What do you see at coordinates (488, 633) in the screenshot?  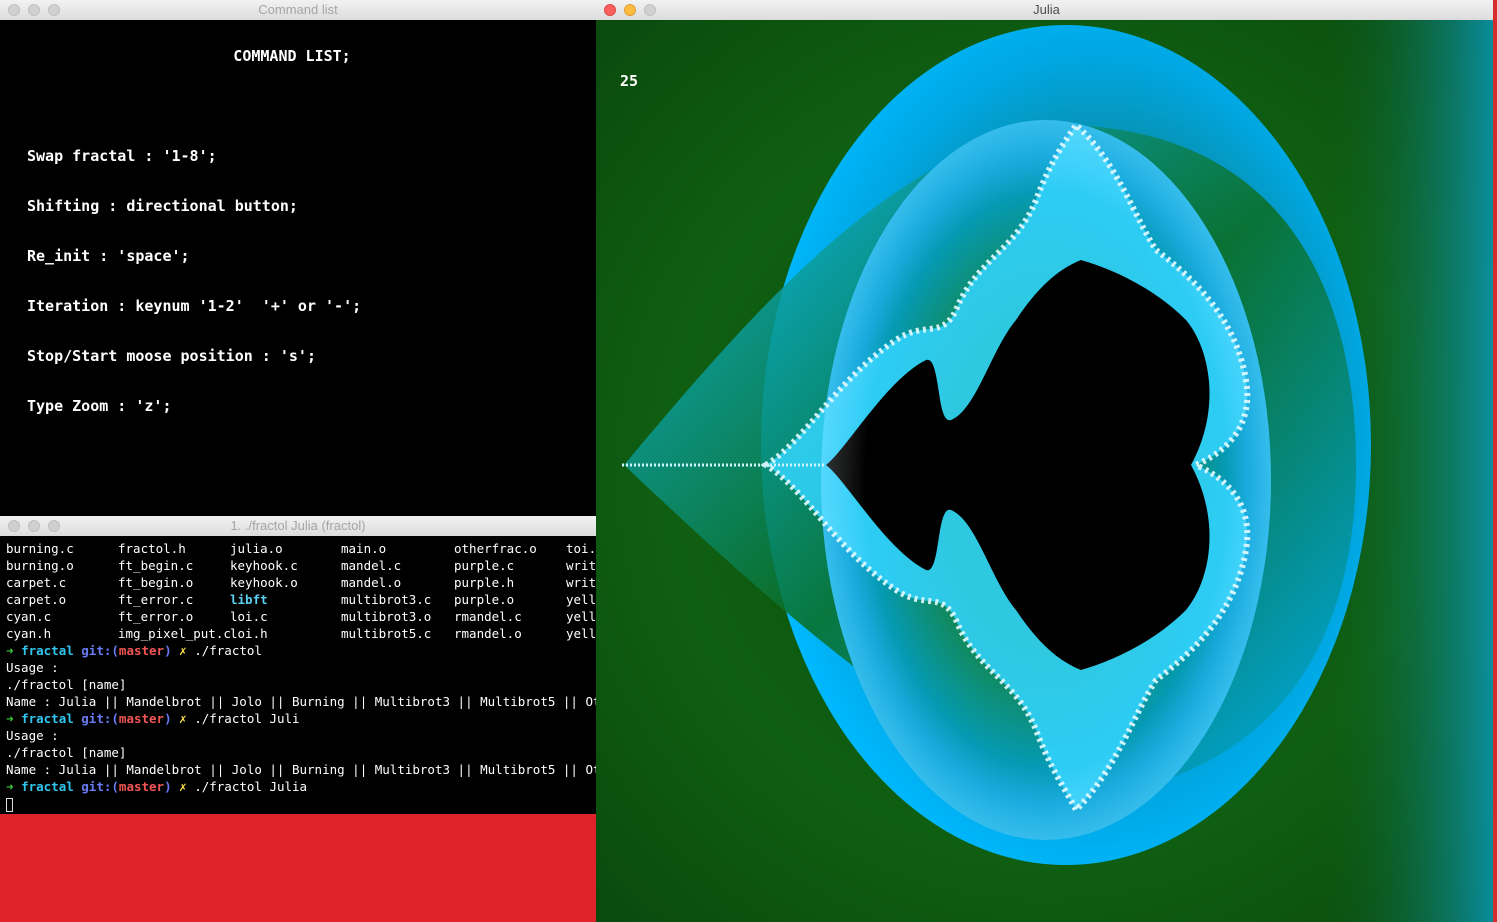 I see `ls-entry: rmandel.o` at bounding box center [488, 633].